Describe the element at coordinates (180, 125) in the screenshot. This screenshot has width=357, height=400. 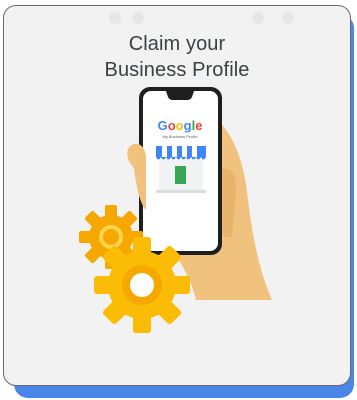
I see `google-logo-icon: Google` at that location.